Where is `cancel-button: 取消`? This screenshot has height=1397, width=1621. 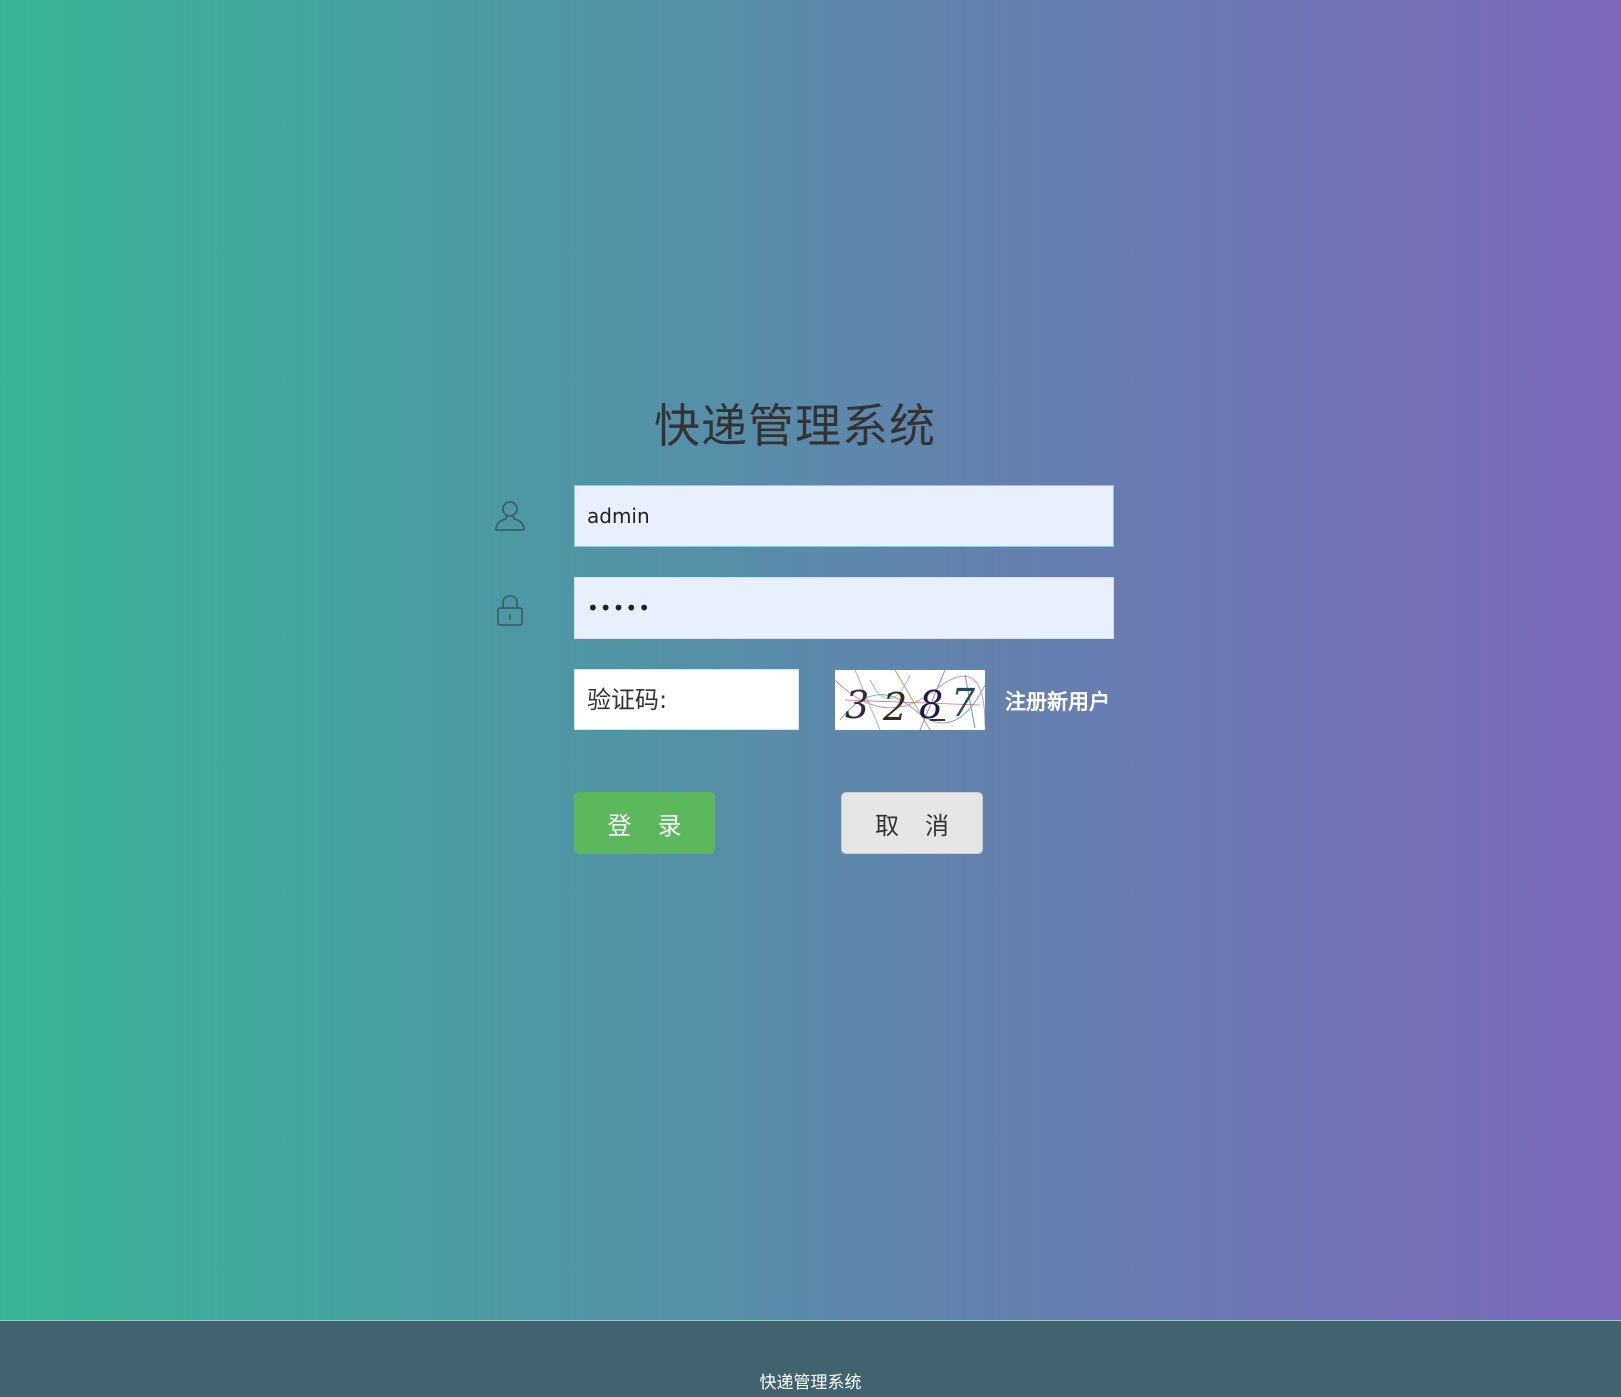
cancel-button: 取消 is located at coordinates (912, 823).